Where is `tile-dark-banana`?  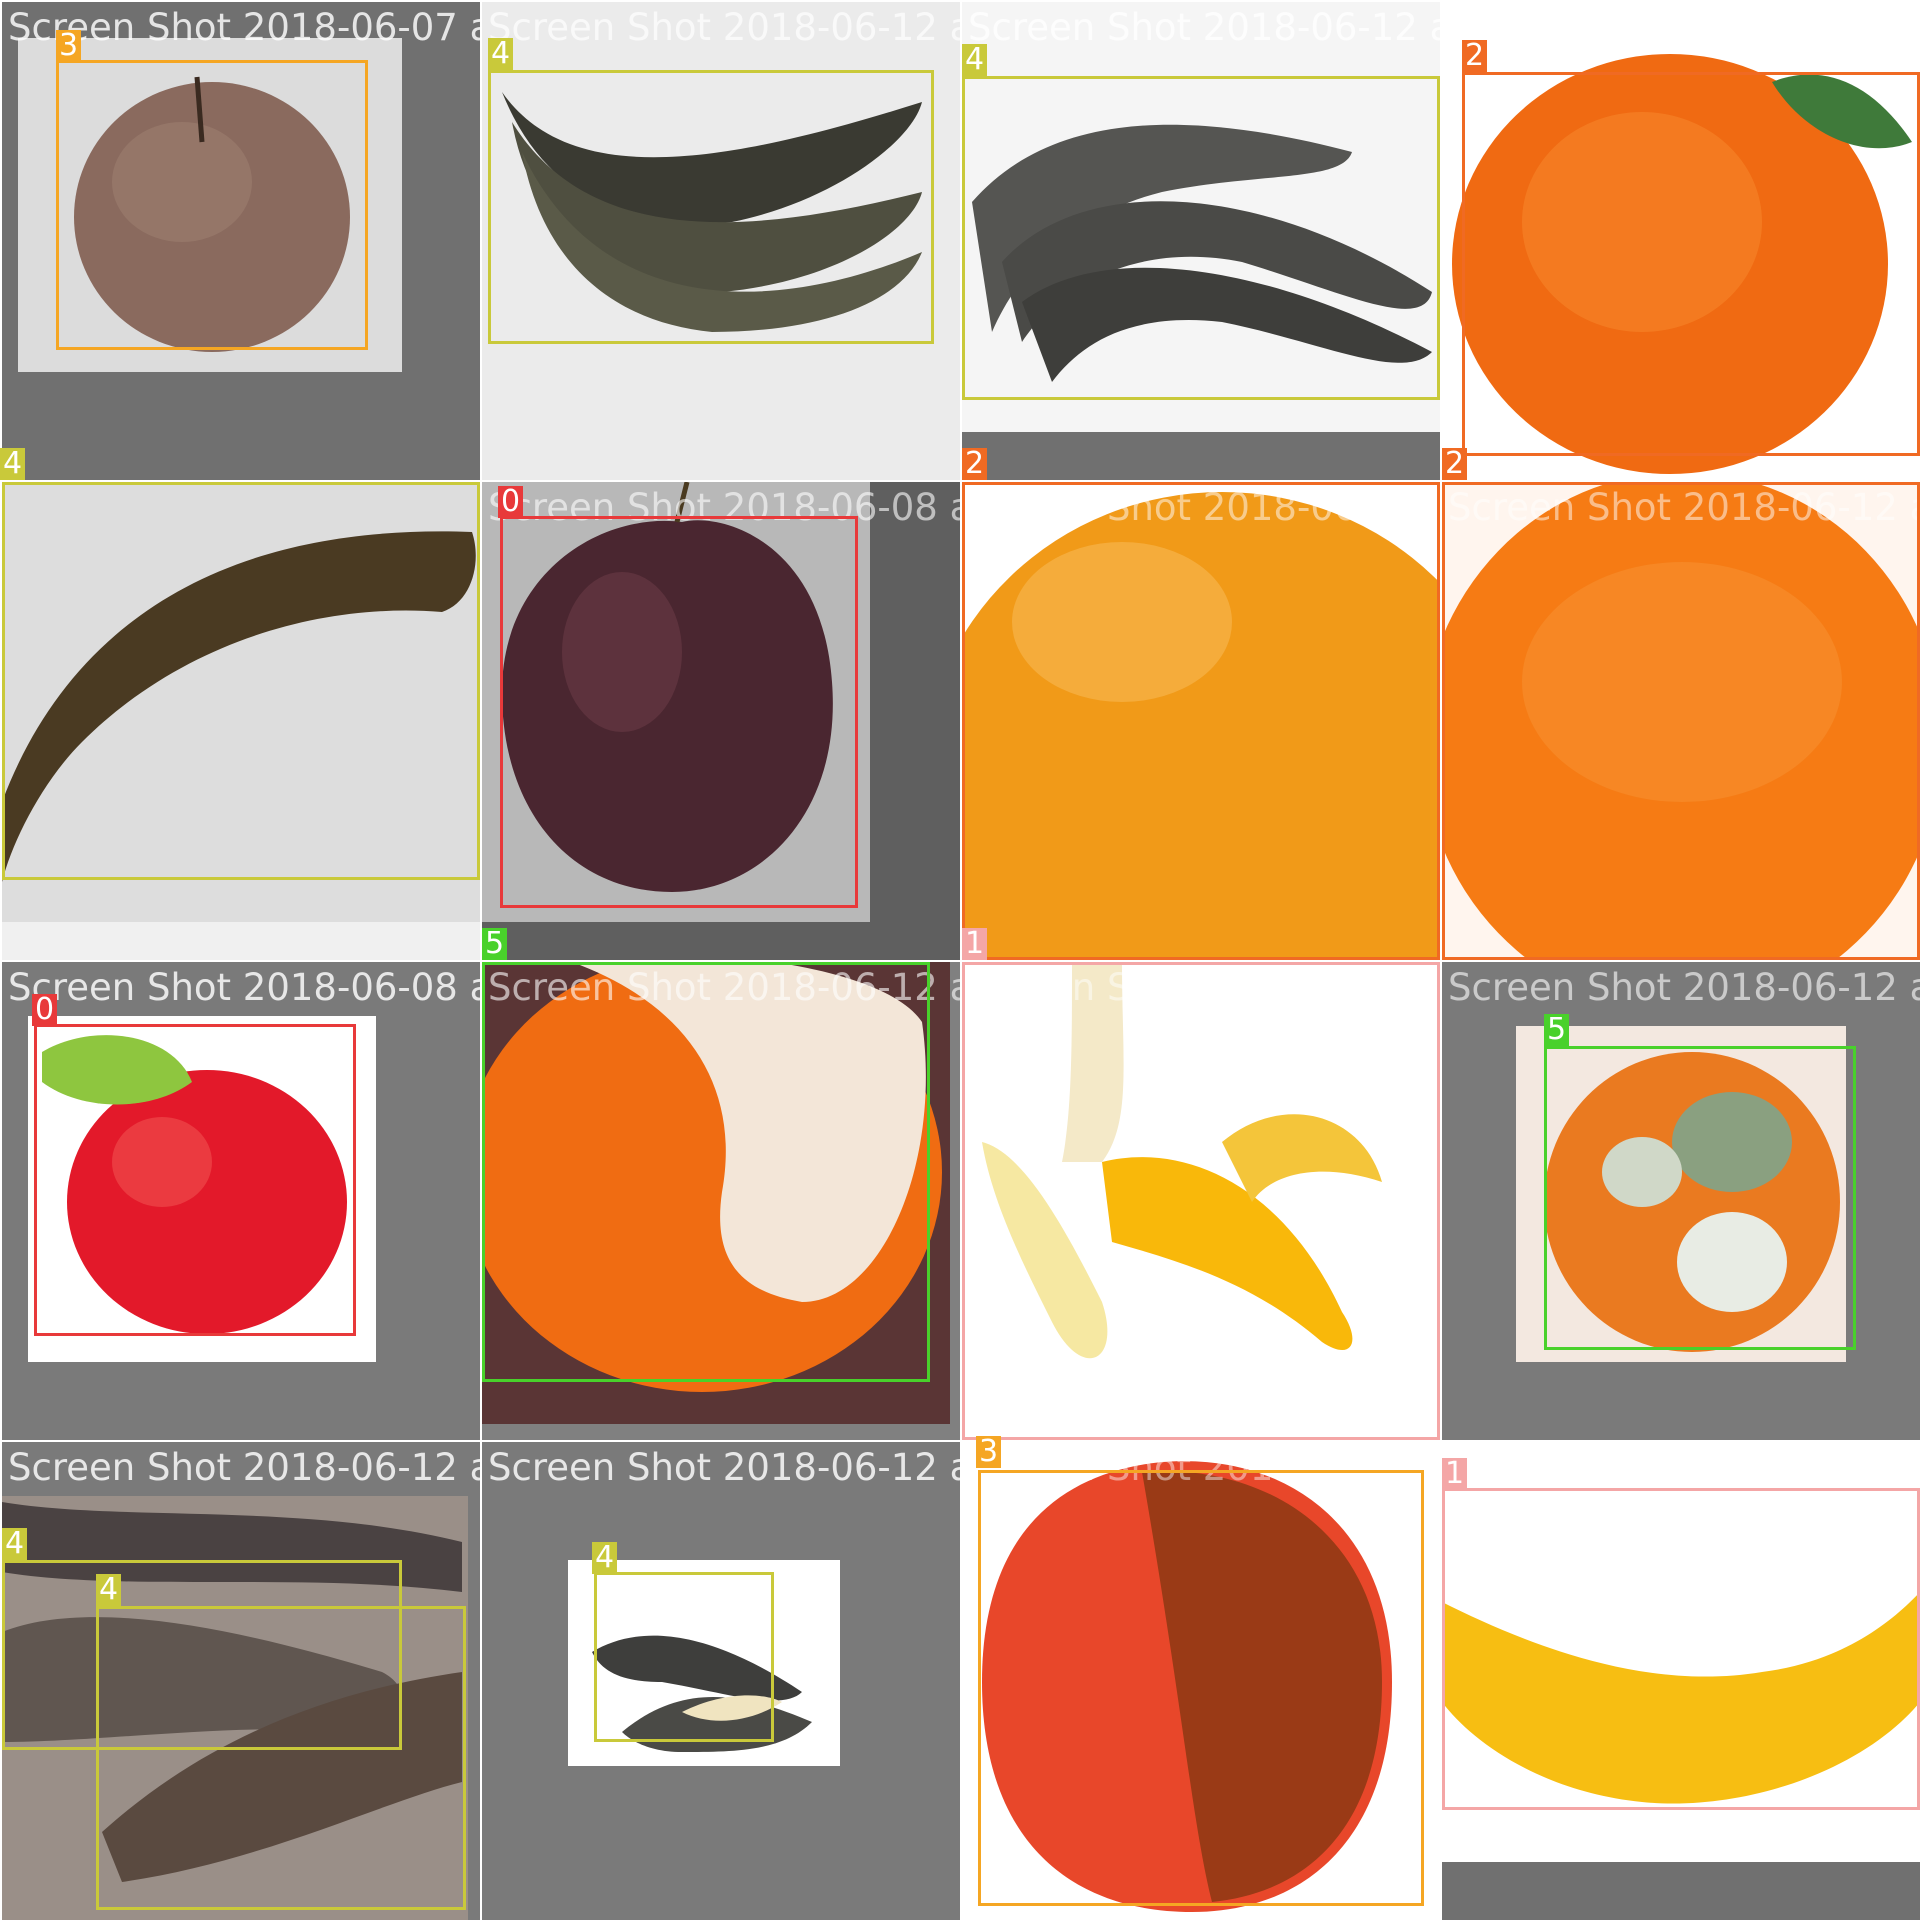 tile-dark-banana is located at coordinates (241, 721).